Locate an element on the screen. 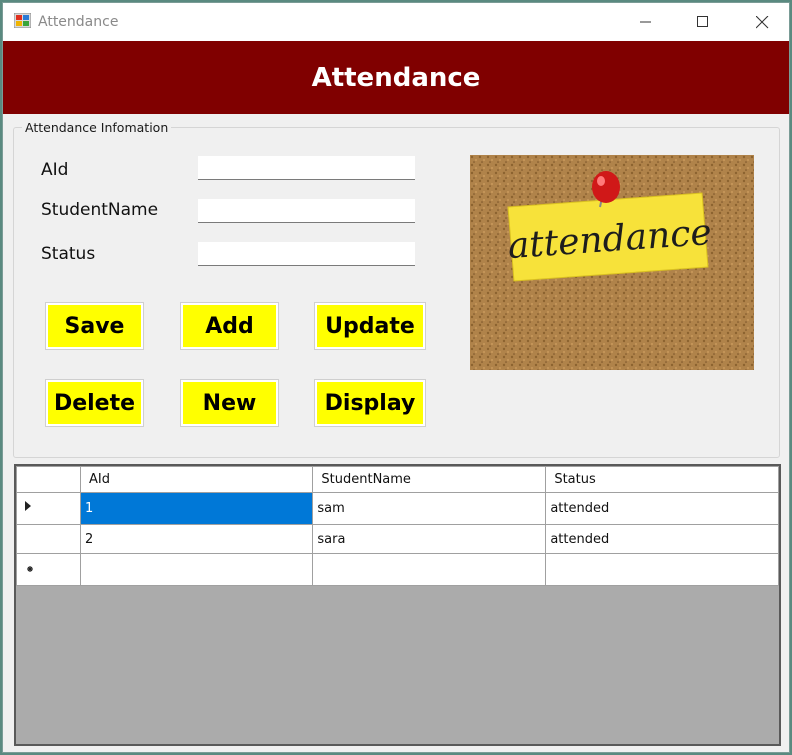  new-row-asterisk-icon is located at coordinates (30, 569).